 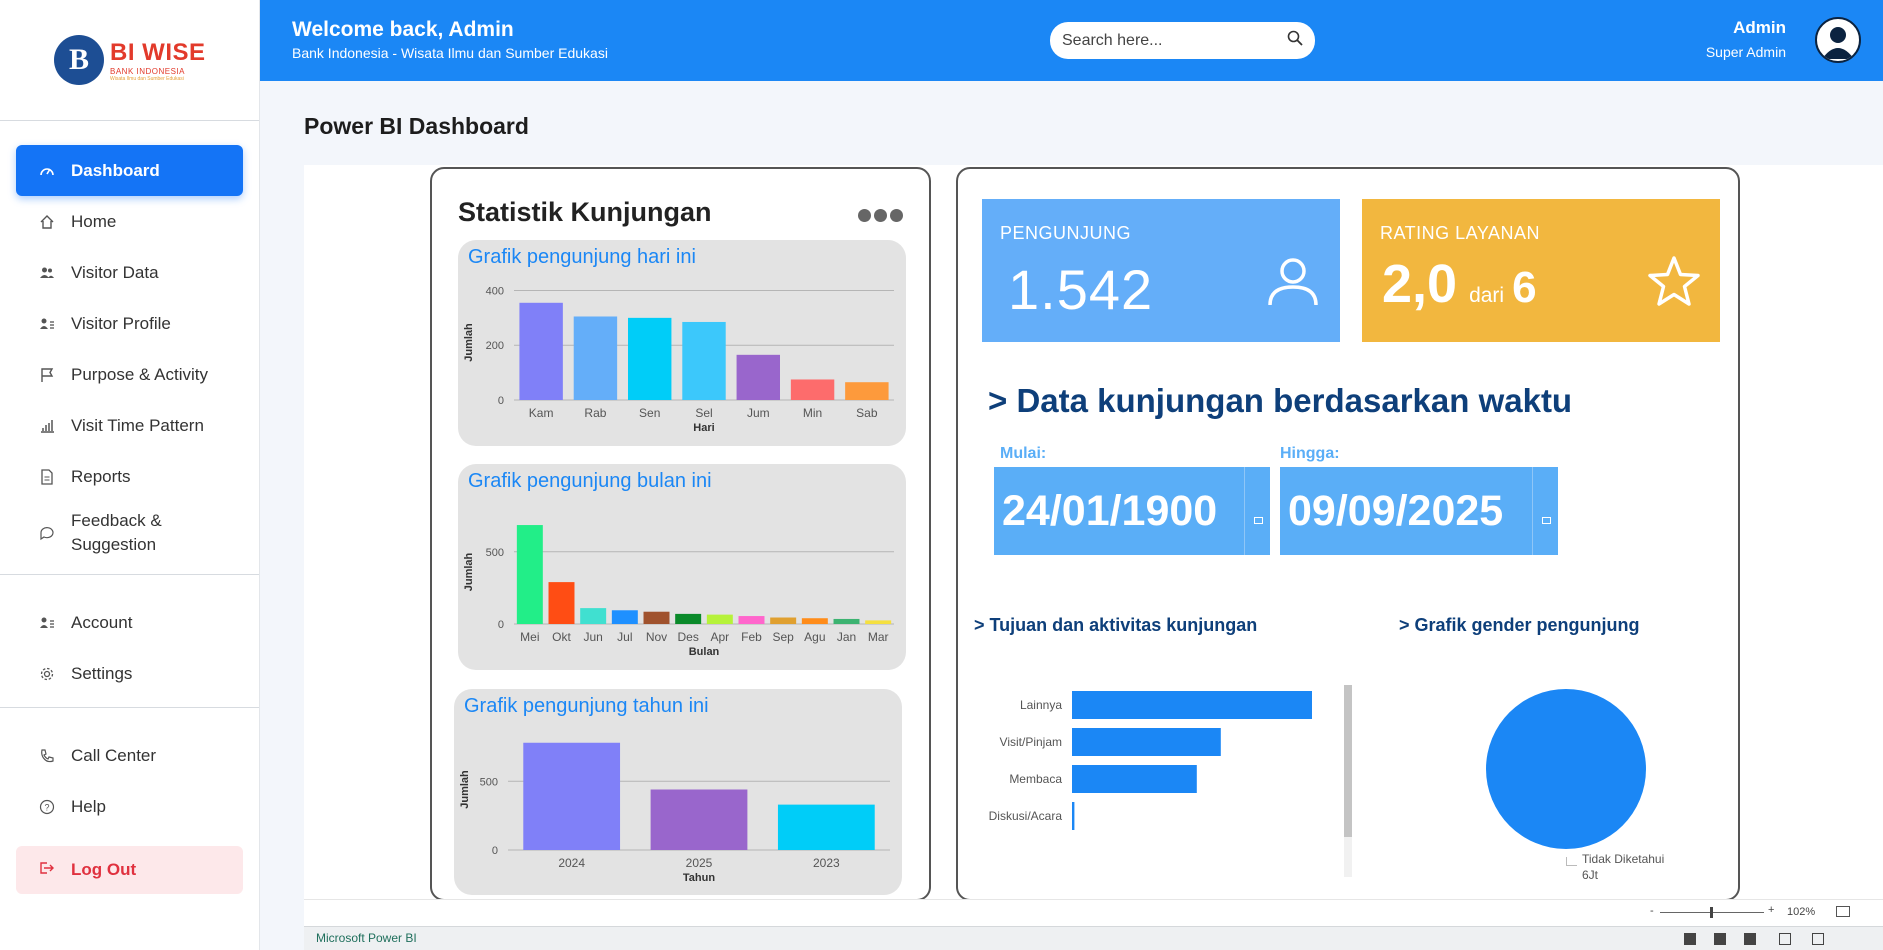 I want to click on x-tick-label: Sel, so click(x=703, y=413).